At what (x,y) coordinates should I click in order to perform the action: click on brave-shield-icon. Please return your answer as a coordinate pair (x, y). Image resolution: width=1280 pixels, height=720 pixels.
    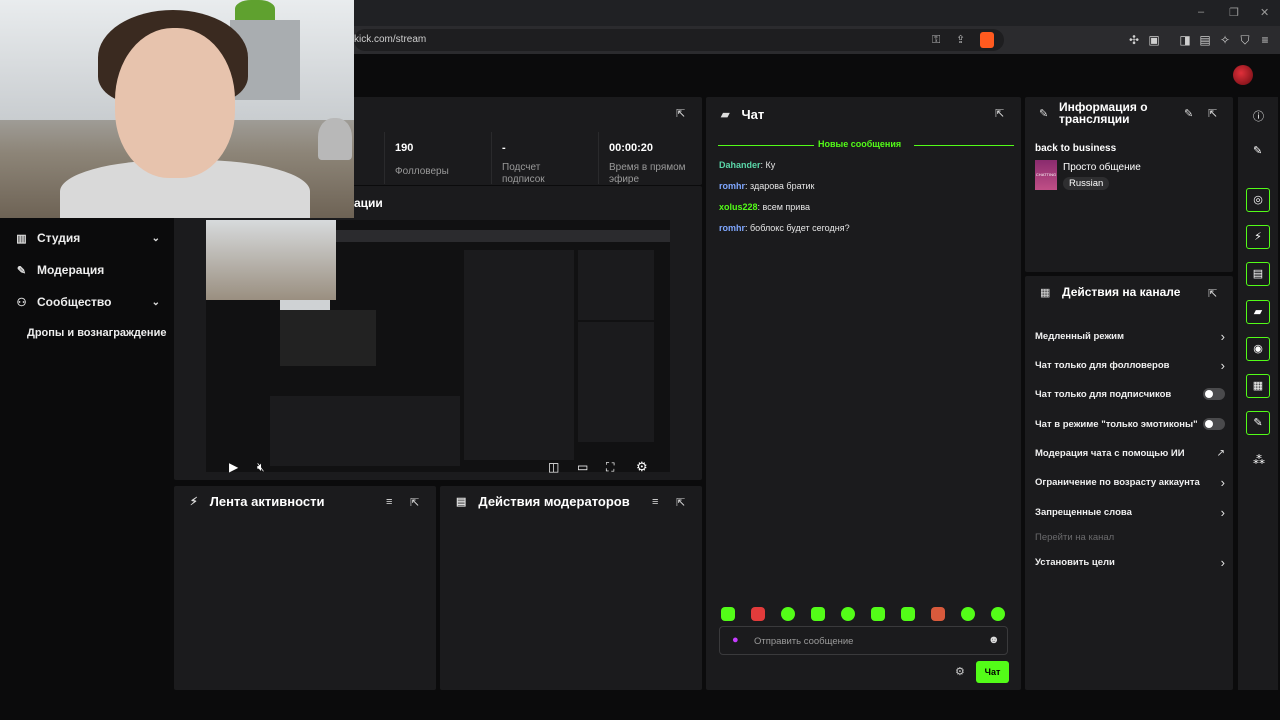
    Looking at the image, I should click on (987, 40).